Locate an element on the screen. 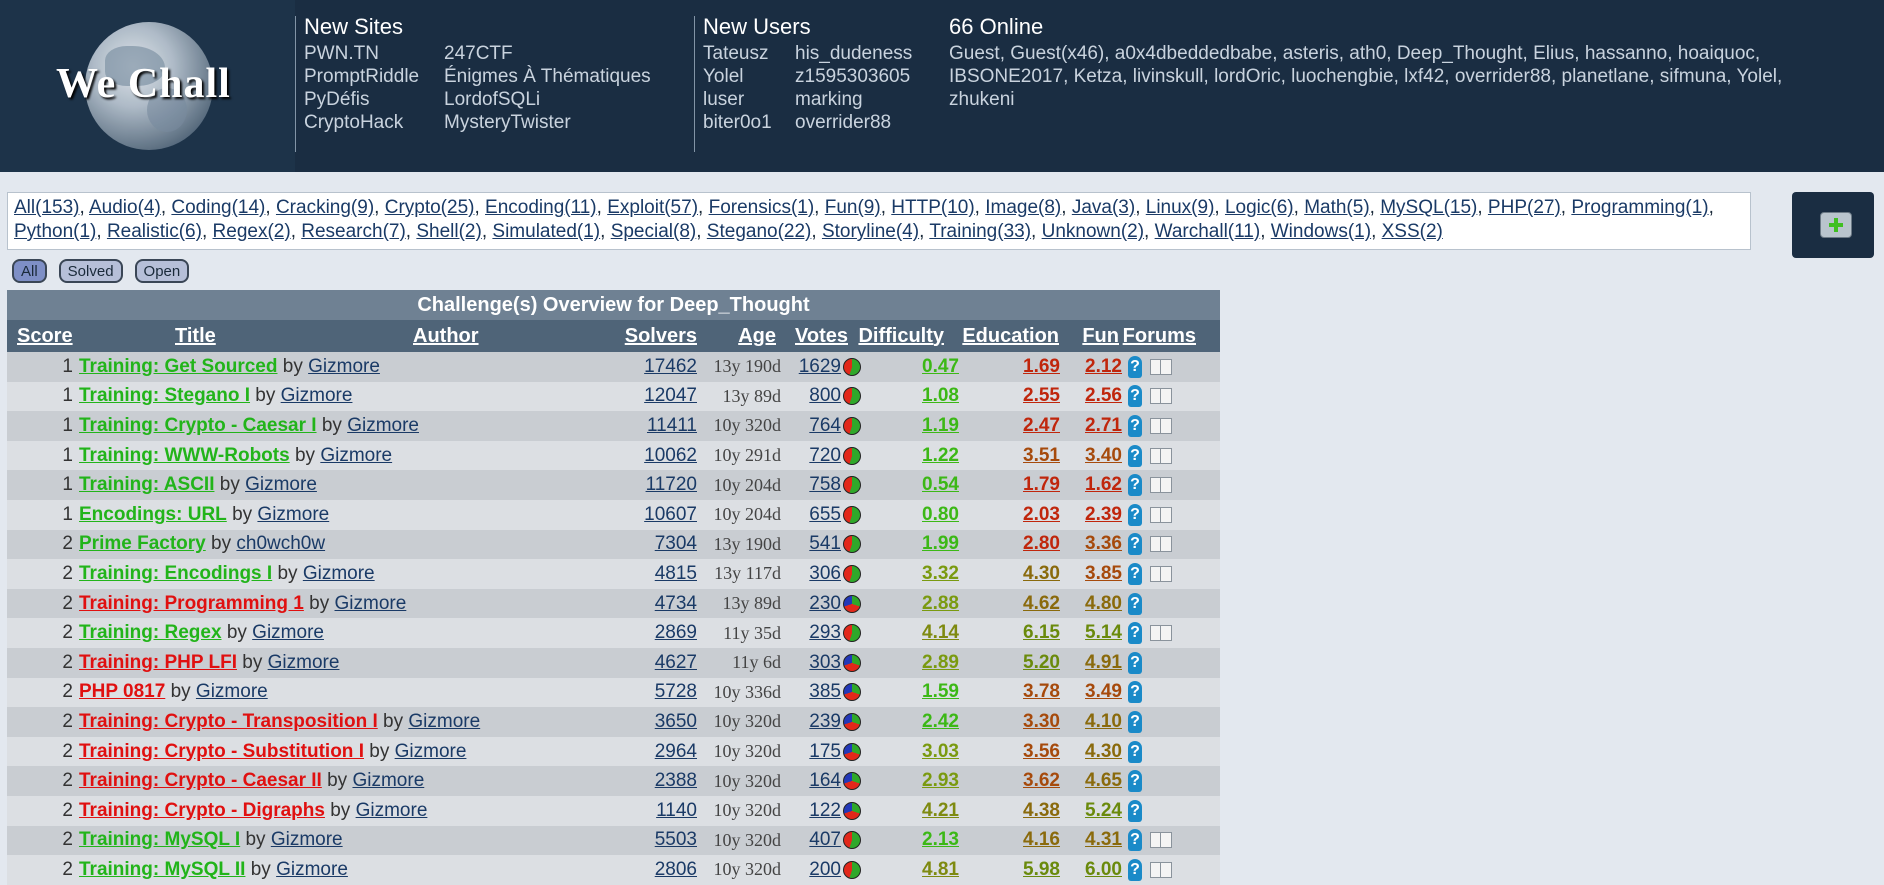 This screenshot has width=1884, height=885. tag-filter-link: Programming(1) is located at coordinates (1639, 207).